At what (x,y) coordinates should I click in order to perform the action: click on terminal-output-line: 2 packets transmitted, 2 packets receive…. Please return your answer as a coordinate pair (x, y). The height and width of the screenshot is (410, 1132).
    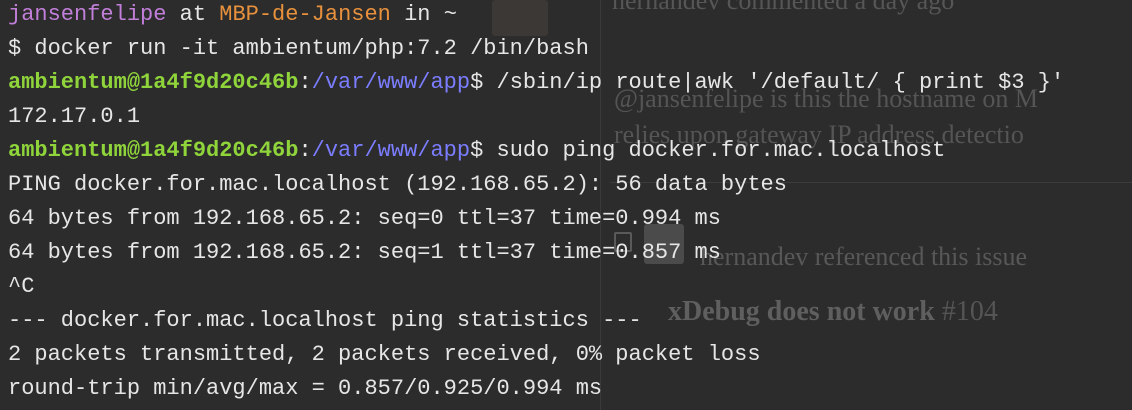
    Looking at the image, I should click on (384, 354).